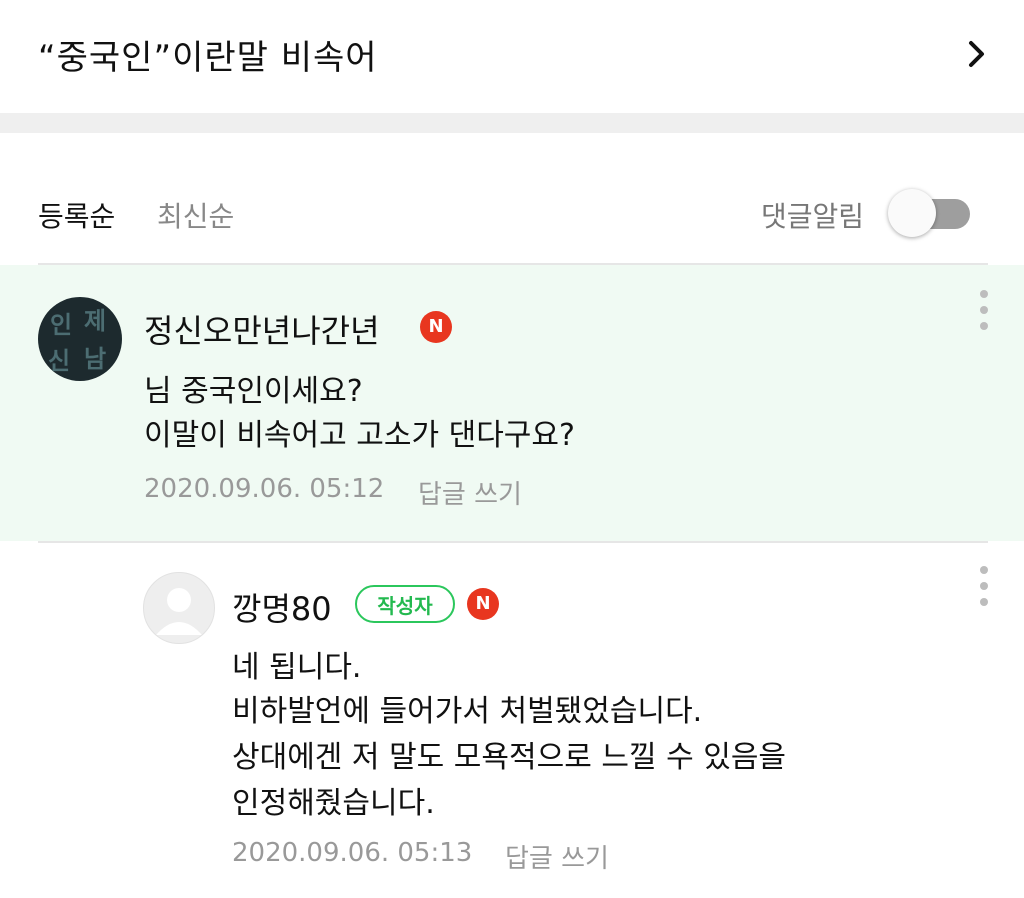  What do you see at coordinates (912, 213) in the screenshot?
I see `toggle-knob` at bounding box center [912, 213].